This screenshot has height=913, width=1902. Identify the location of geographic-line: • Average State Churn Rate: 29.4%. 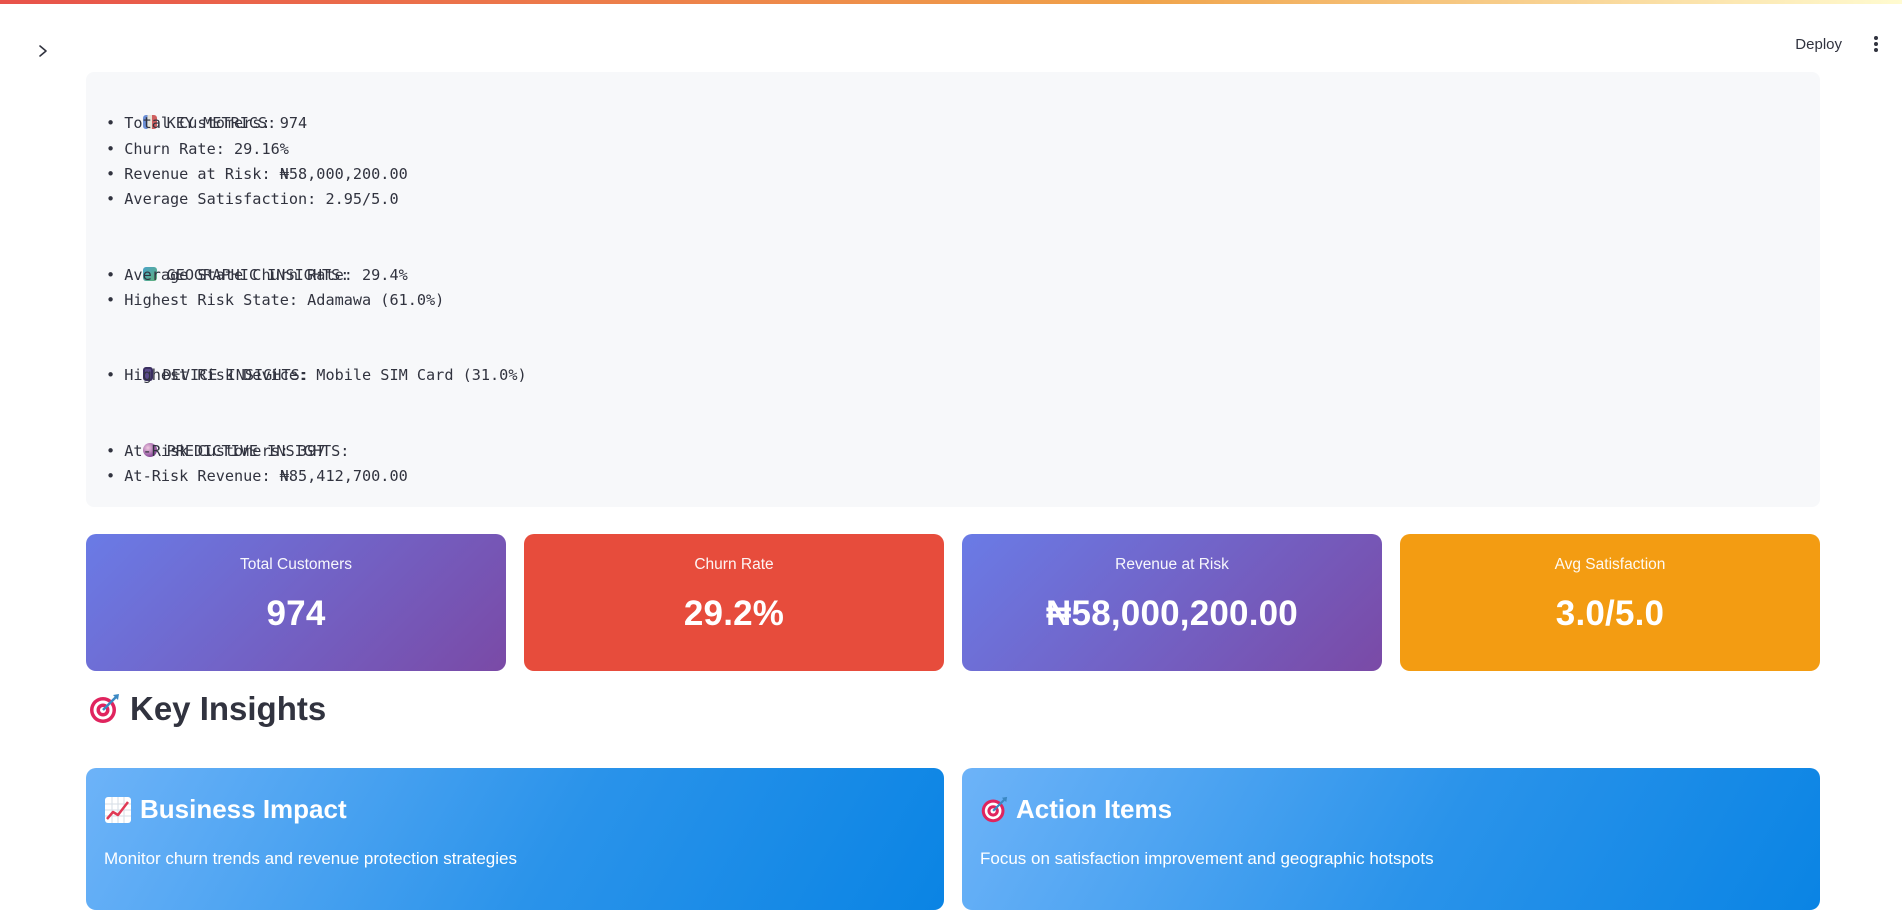
(257, 274).